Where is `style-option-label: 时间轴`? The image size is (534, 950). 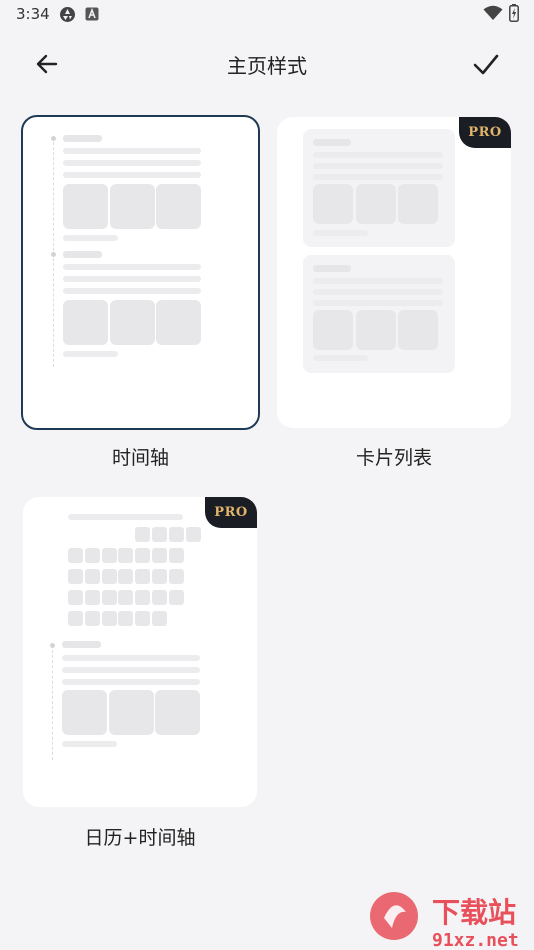 style-option-label: 时间轴 is located at coordinates (140, 458).